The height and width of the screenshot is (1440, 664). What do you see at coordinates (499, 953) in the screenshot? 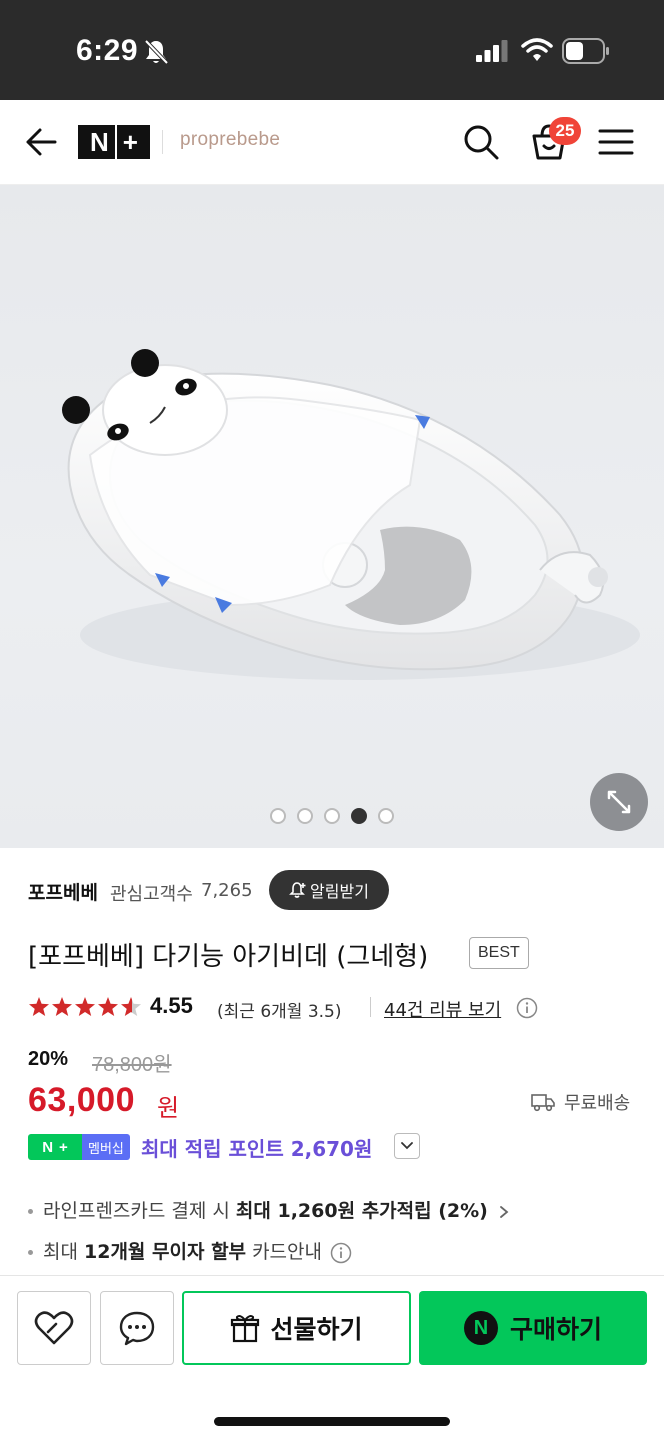
I see `best-badge: BEST` at bounding box center [499, 953].